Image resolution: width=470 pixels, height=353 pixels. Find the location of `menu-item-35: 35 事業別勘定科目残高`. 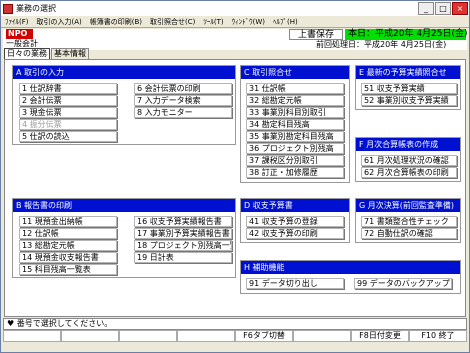

menu-item-35: 35 事業別勘定科目残高 is located at coordinates (295, 136).